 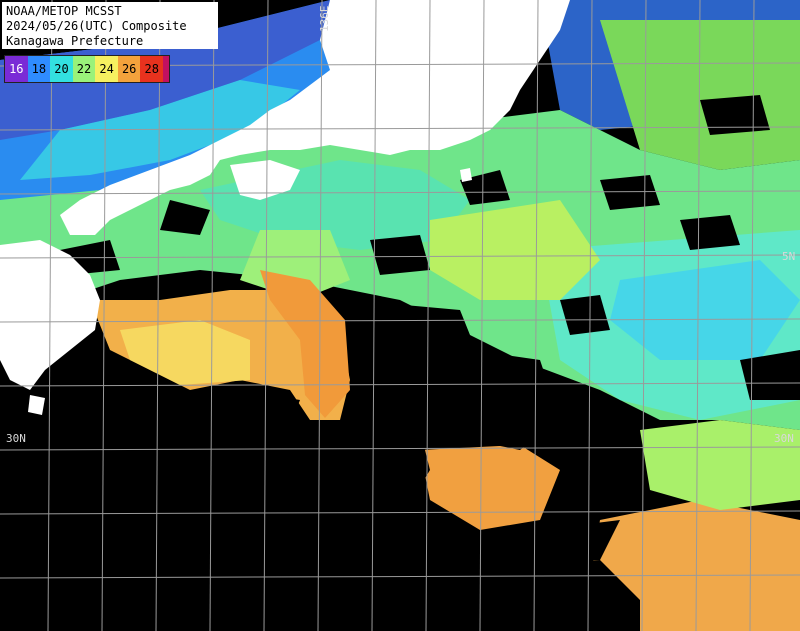 I want to click on colorbar-swatch: 26, so click(x=129, y=69).